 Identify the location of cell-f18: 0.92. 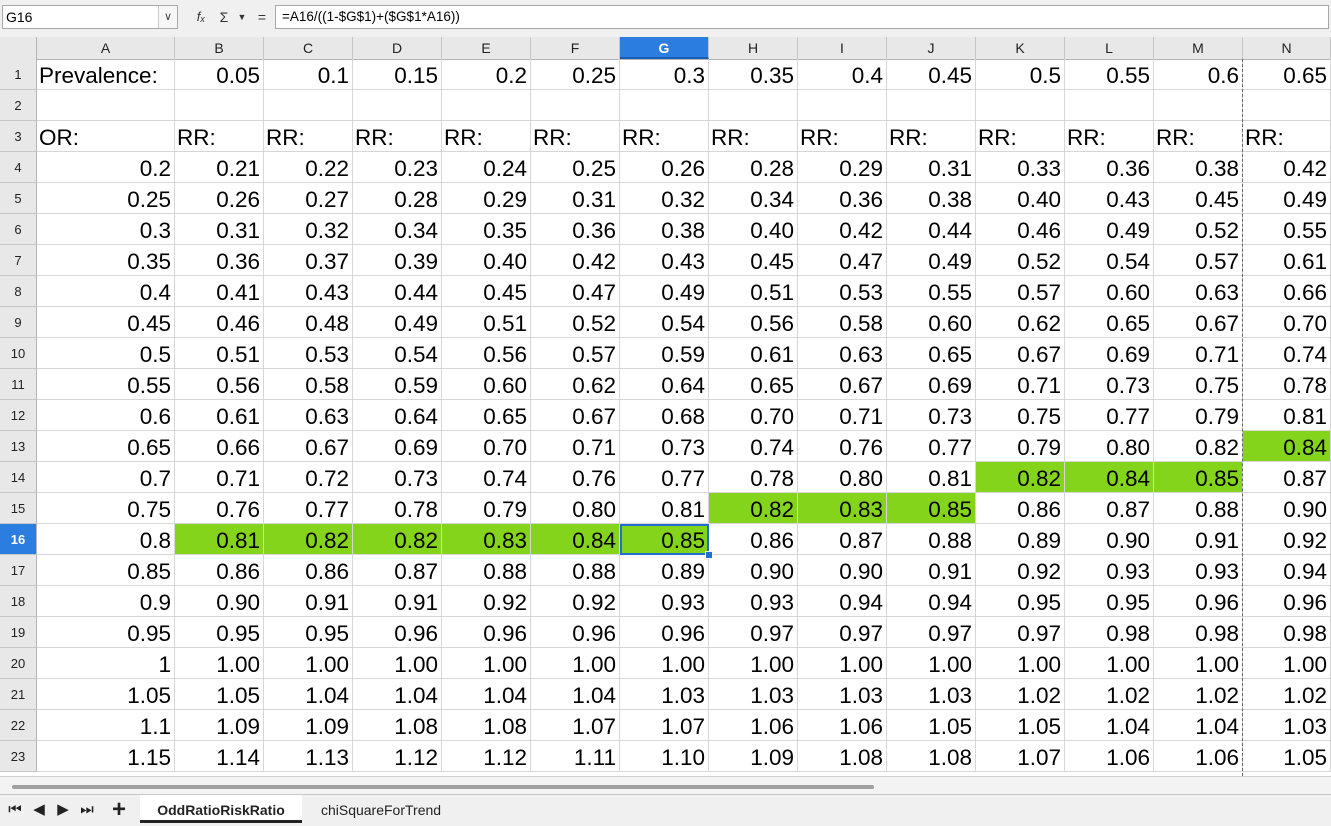
(575, 601).